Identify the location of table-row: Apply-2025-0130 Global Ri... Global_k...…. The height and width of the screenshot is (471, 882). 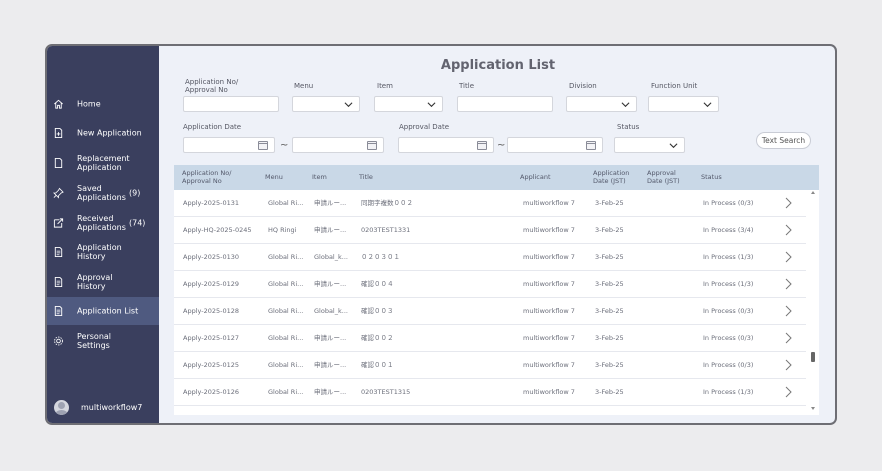
(490, 257).